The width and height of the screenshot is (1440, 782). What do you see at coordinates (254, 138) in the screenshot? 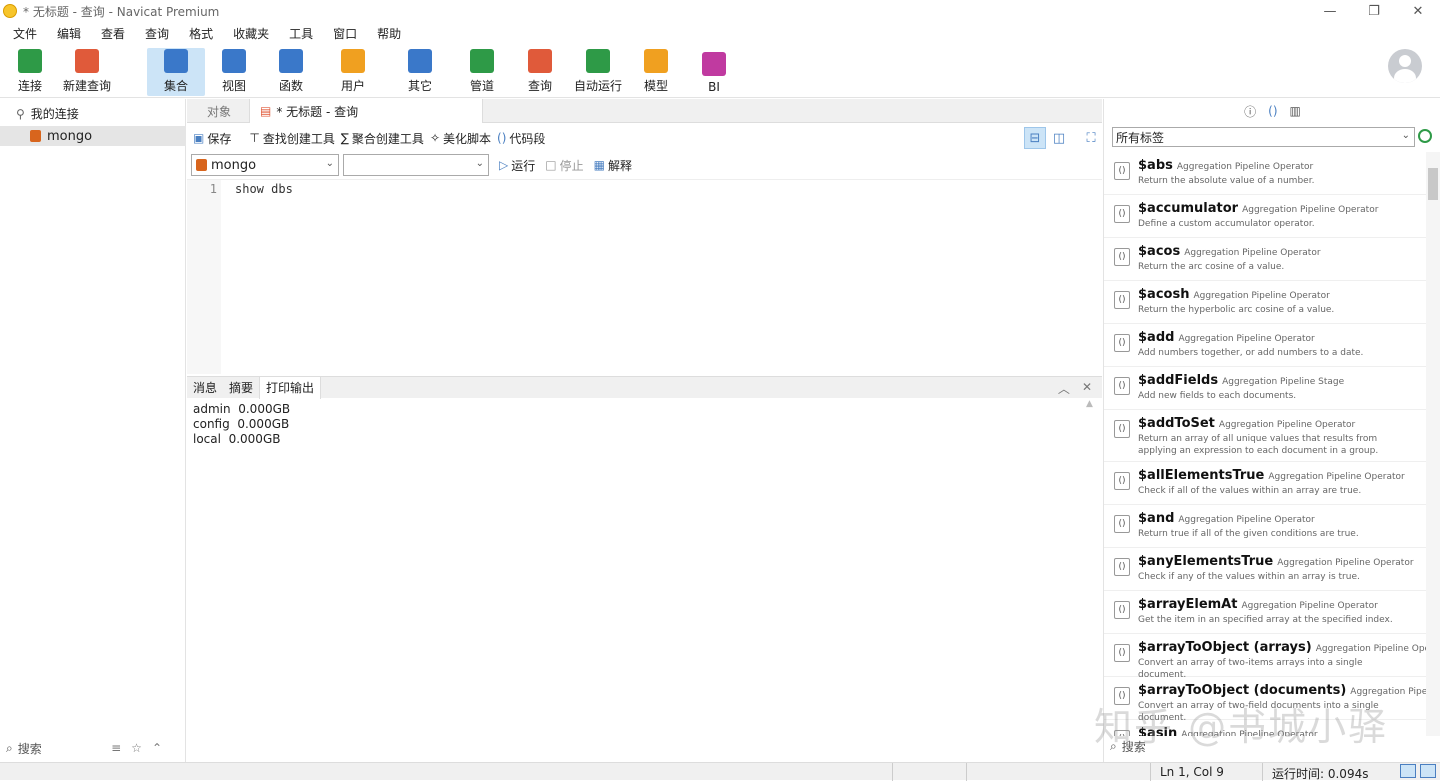
I see `find-builder-icon: ⊤` at bounding box center [254, 138].